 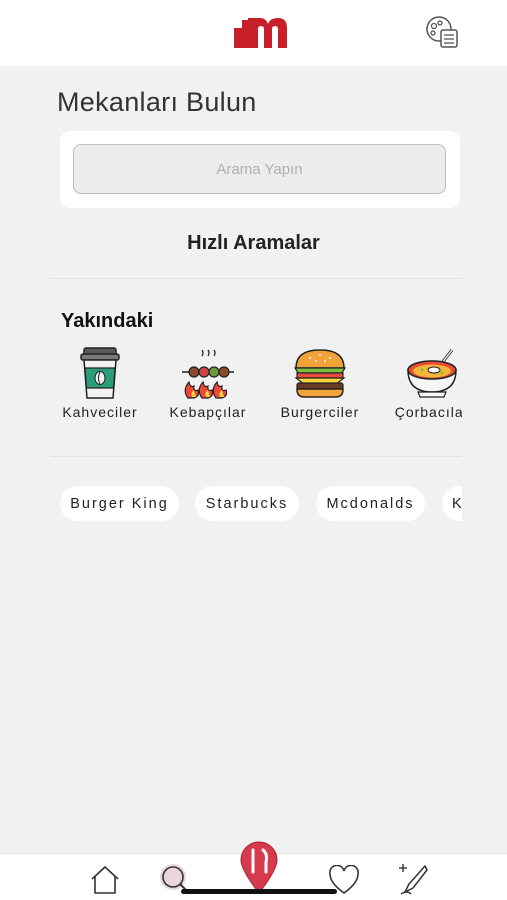 I want to click on chip-starbucks: Starbucks, so click(x=247, y=503).